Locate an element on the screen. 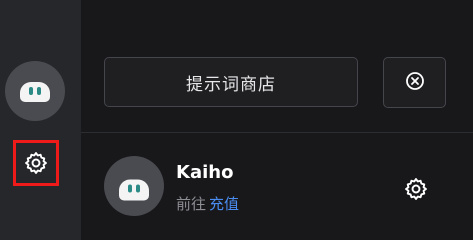  sidebar-settings-button is located at coordinates (36, 163).